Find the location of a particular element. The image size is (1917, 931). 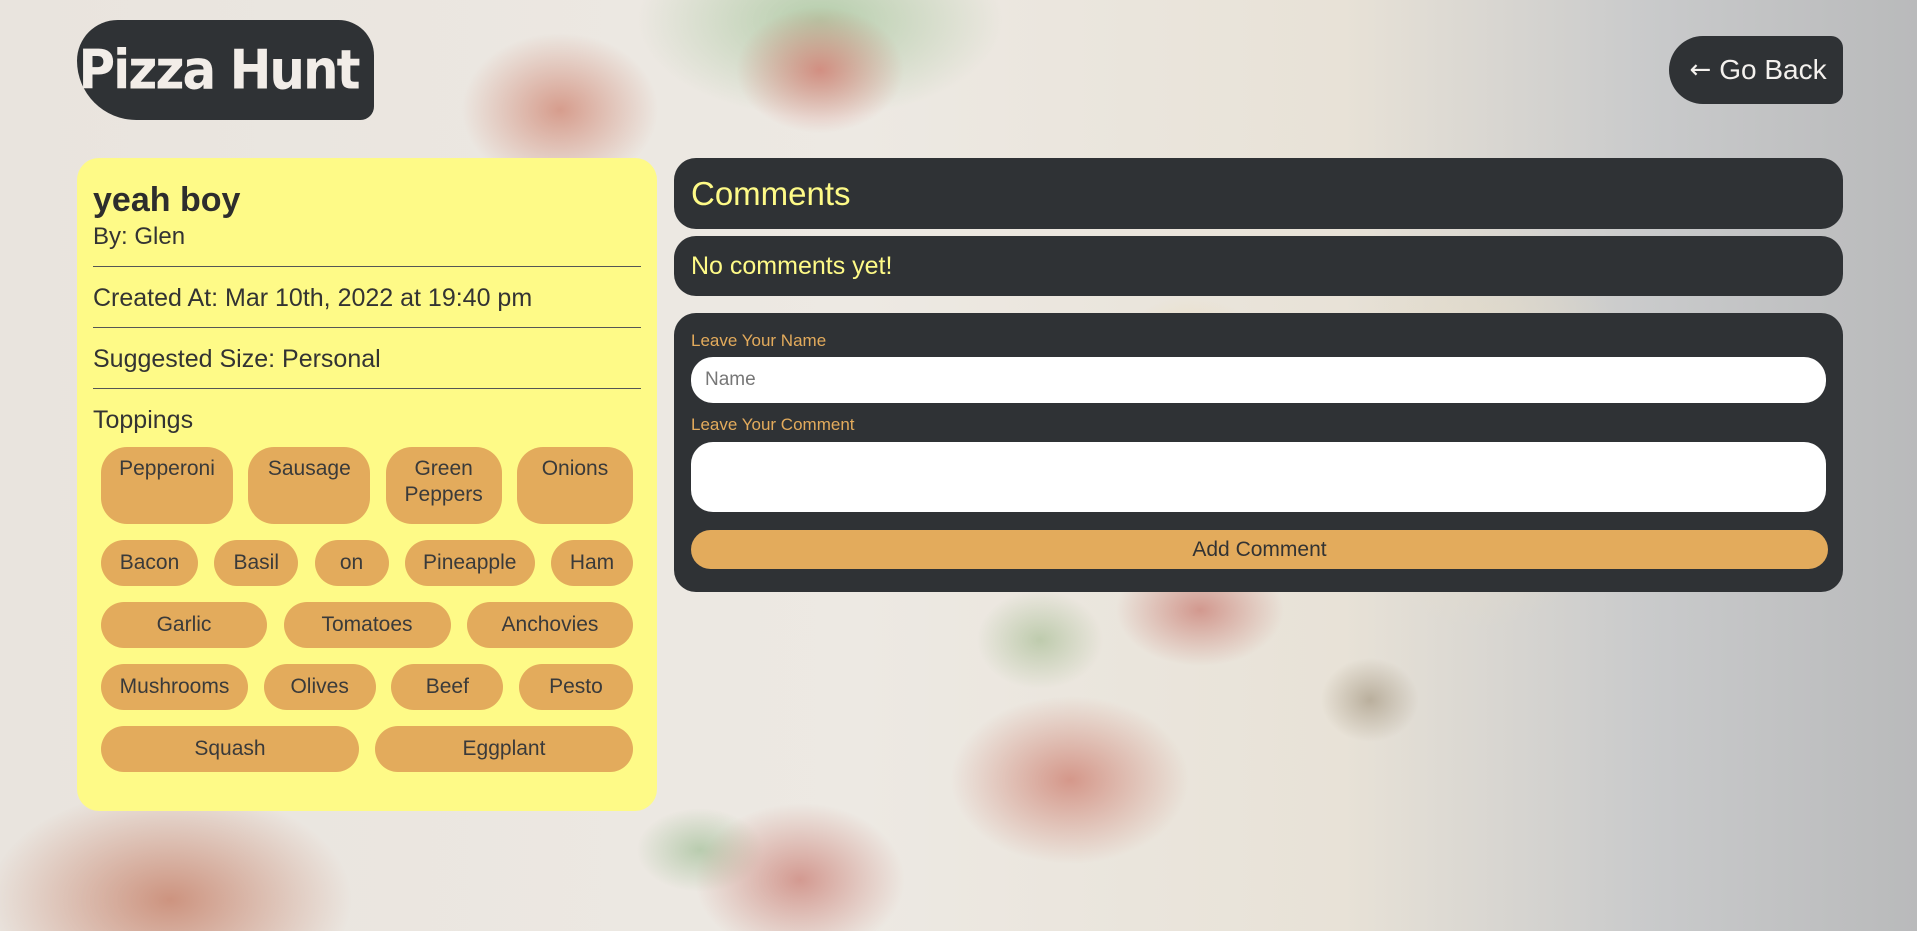

site-logo: Pizza Hunt is located at coordinates (225, 70).